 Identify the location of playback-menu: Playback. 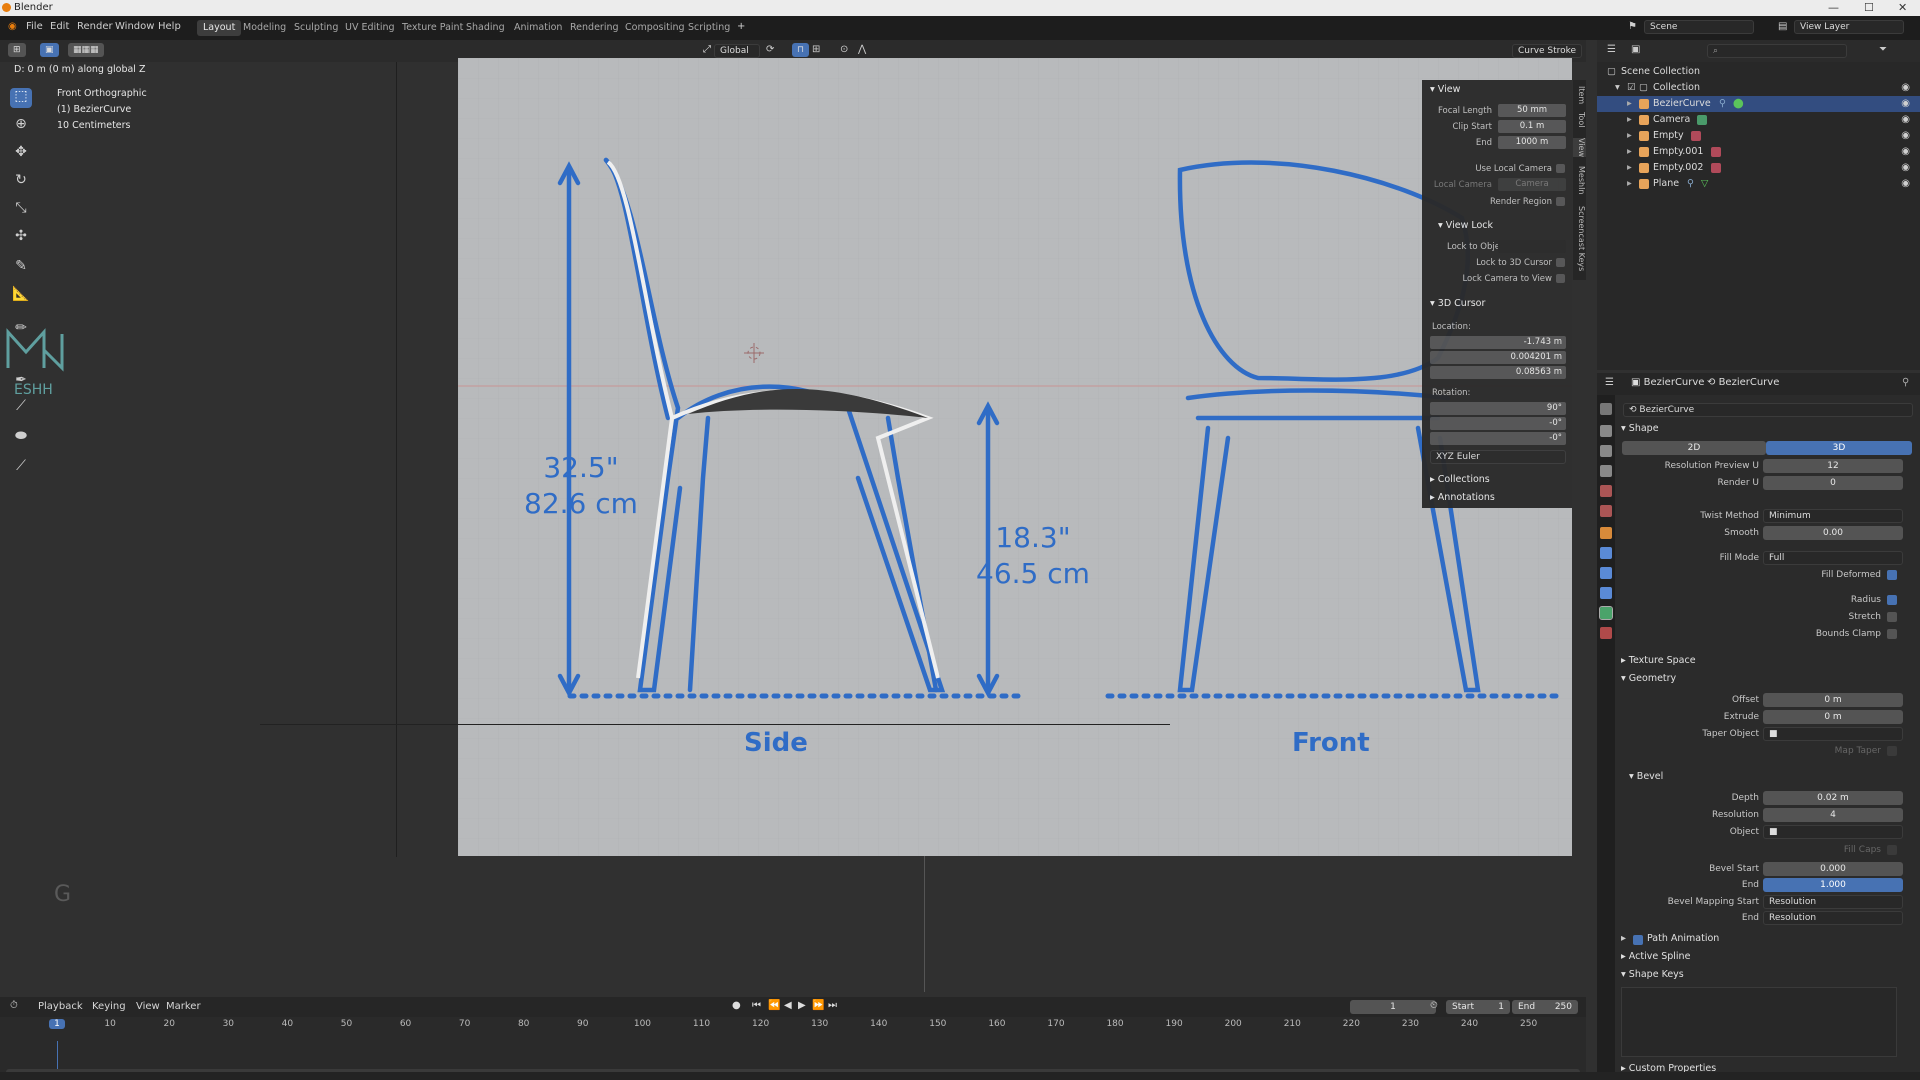
(60, 1006).